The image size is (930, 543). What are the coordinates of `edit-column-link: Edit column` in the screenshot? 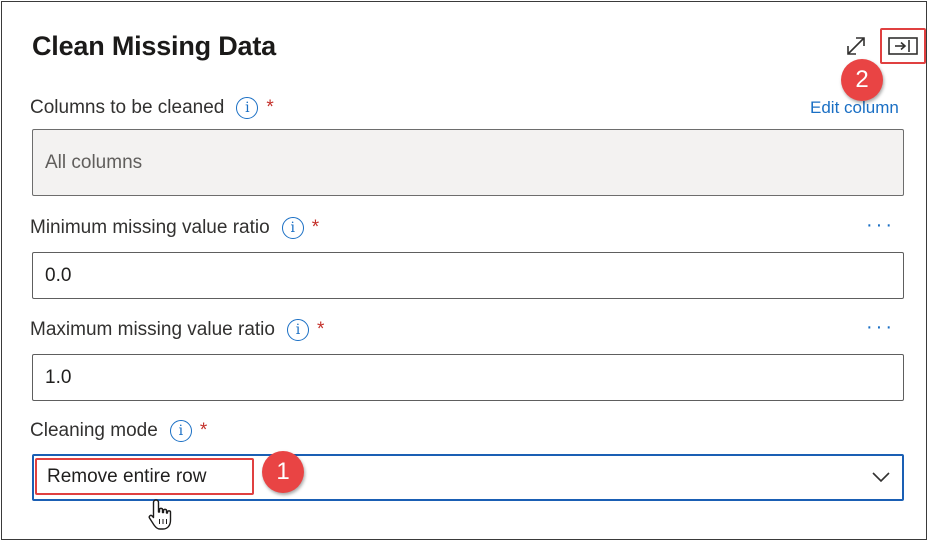 It's located at (854, 108).